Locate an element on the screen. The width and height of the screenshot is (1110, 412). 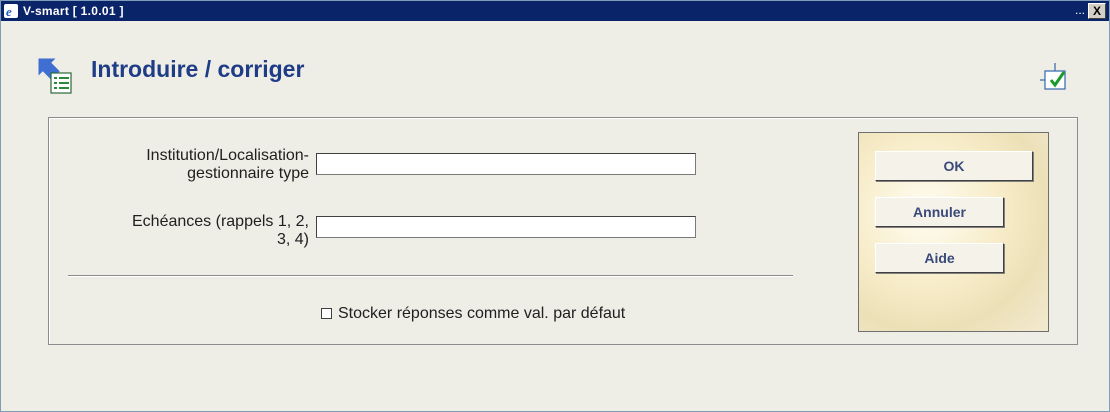
help-label: Aide is located at coordinates (939, 258).